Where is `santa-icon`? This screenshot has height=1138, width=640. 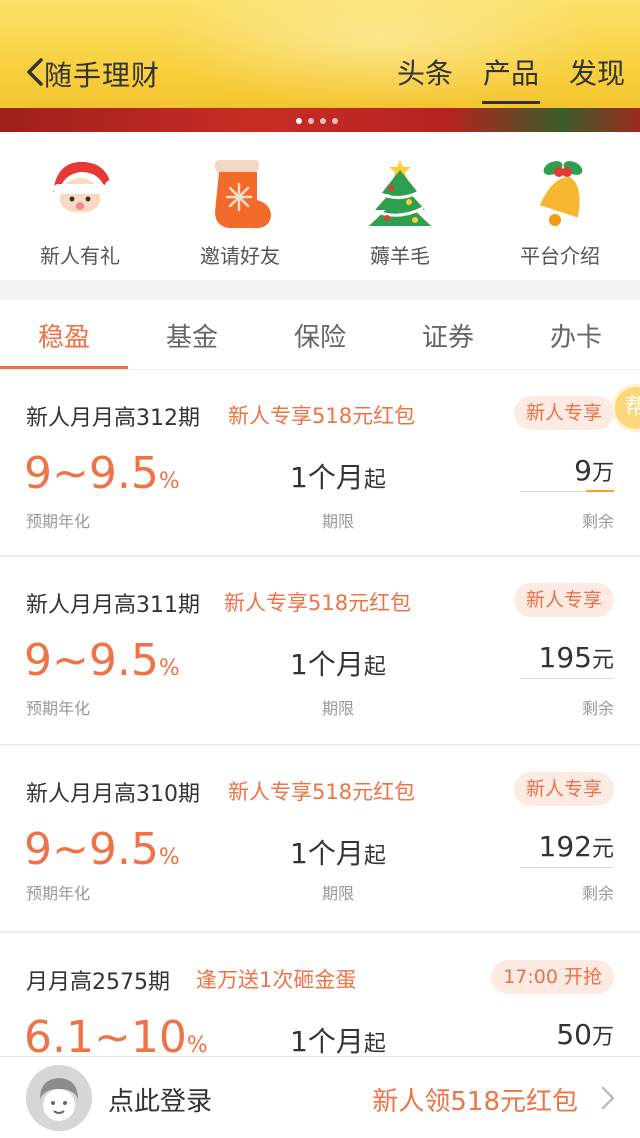
santa-icon is located at coordinates (85, 195).